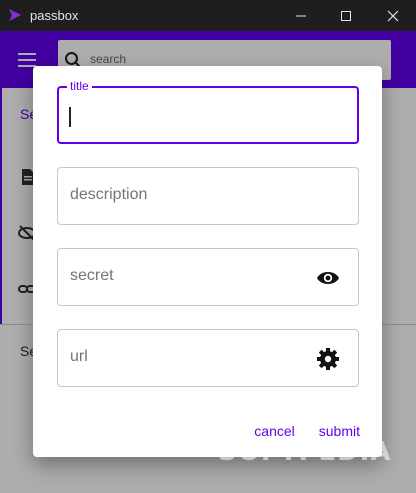 The height and width of the screenshot is (493, 416). I want to click on url-placeholder: url, so click(79, 356).